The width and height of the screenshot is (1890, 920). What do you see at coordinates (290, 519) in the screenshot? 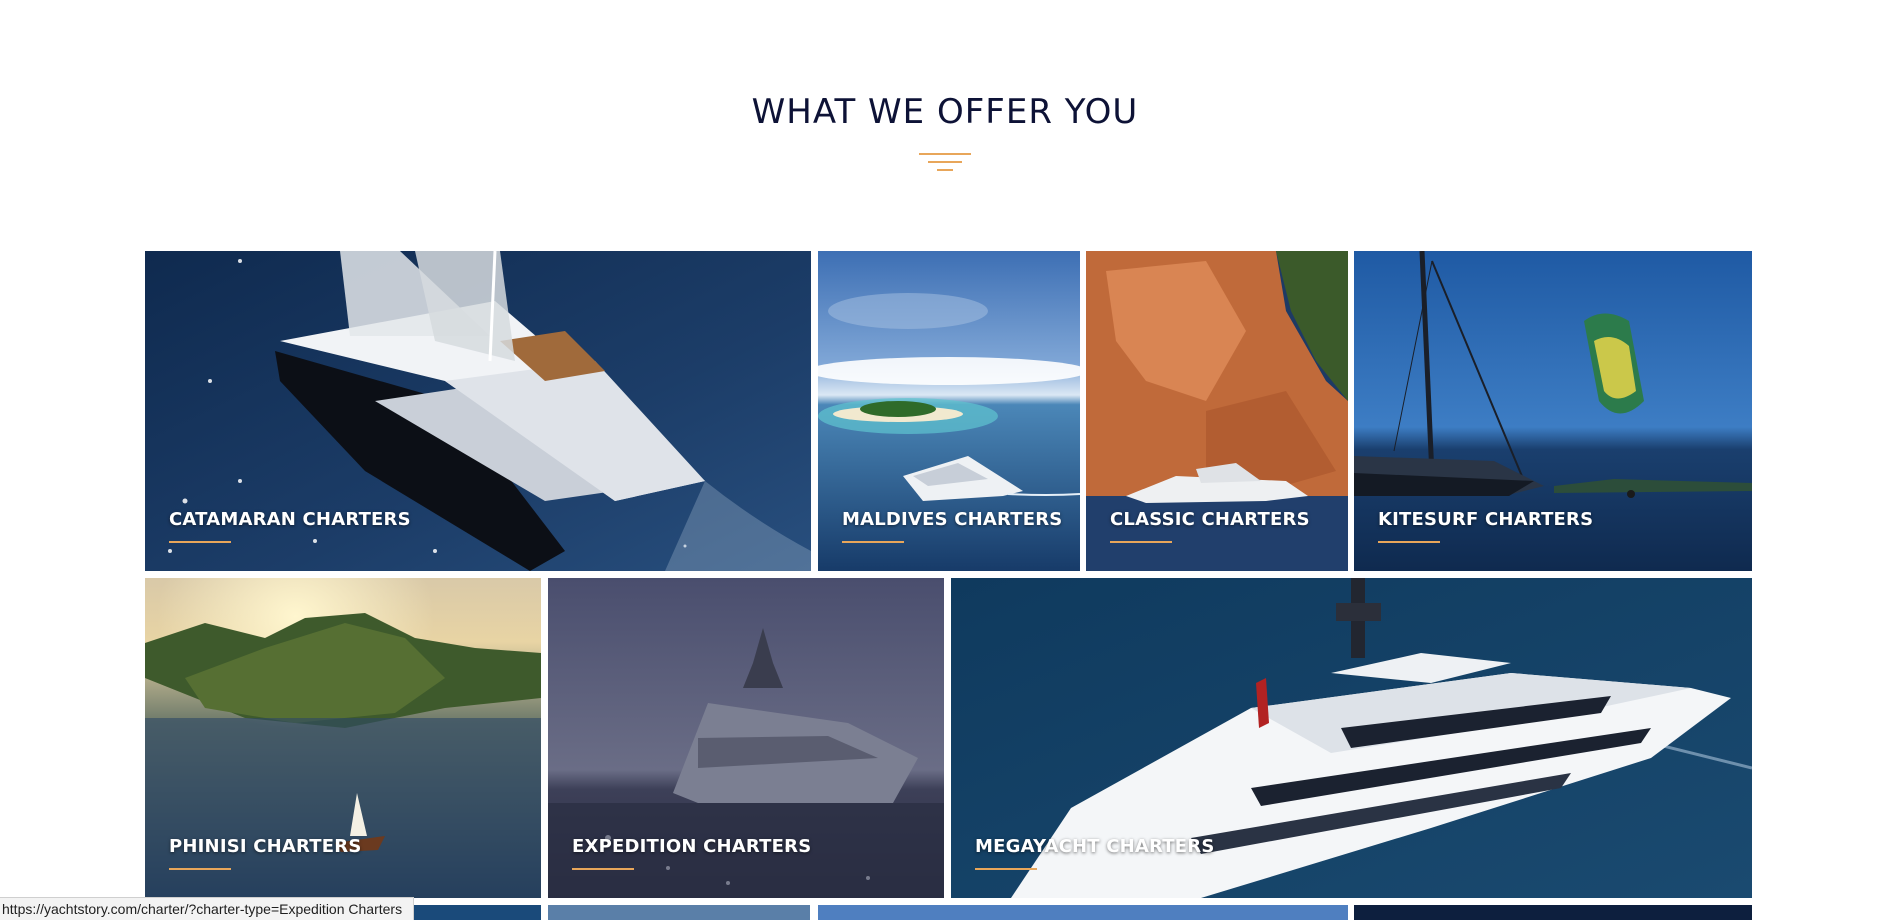
I see `tile-label: CATAMARAN CHARTERS` at bounding box center [290, 519].